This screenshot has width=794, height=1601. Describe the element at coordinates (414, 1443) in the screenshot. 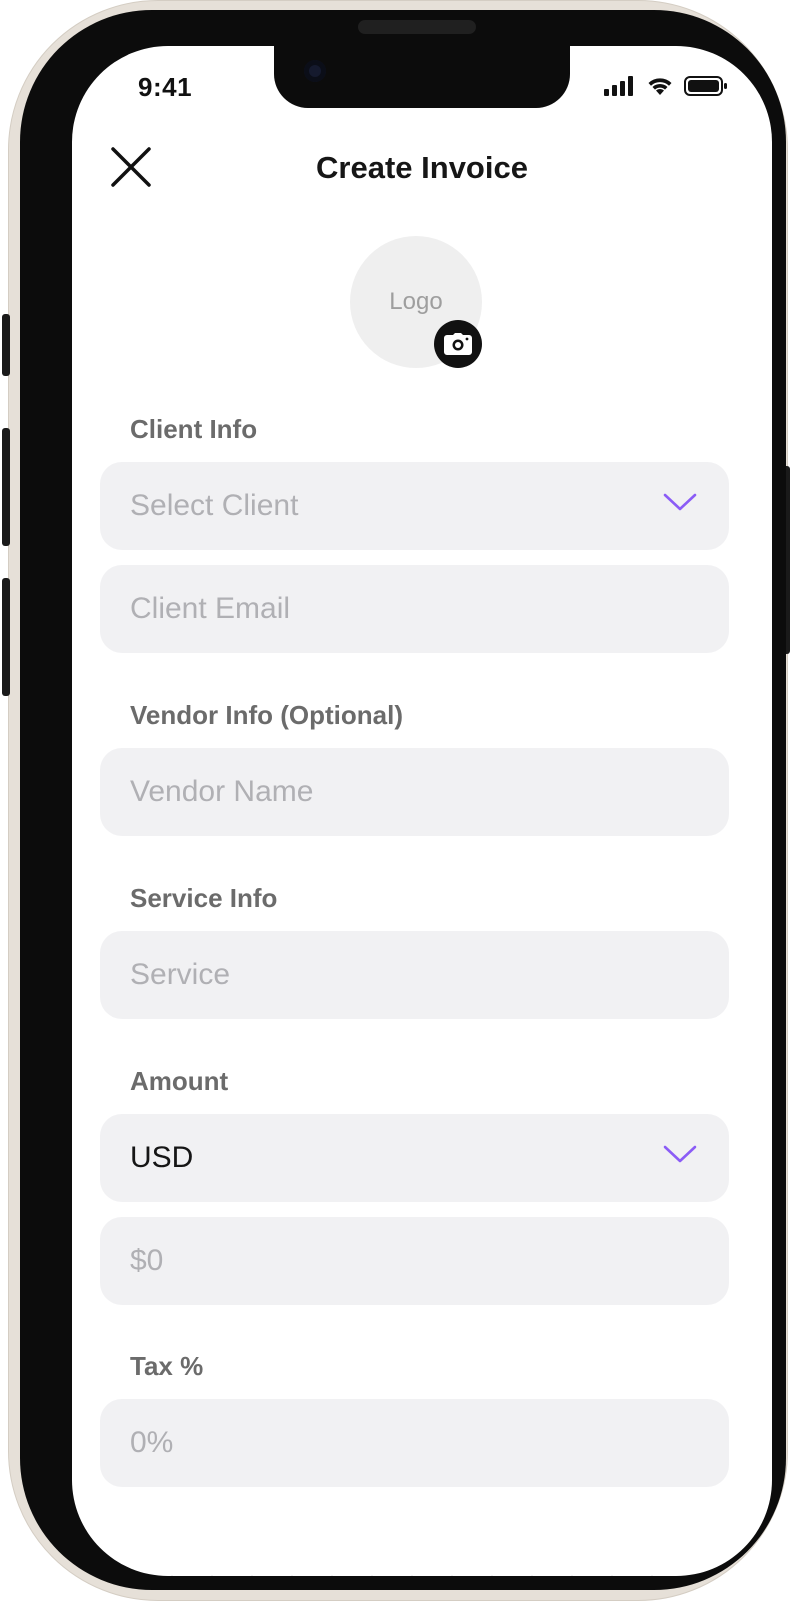

I see `tax-field: 0%` at that location.